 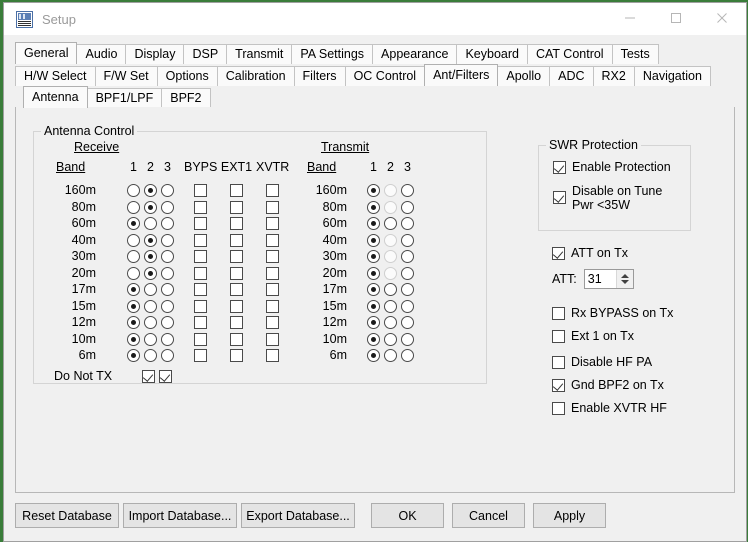 What do you see at coordinates (272, 240) in the screenshot?
I see `receive-xvtr-checkbox-40m` at bounding box center [272, 240].